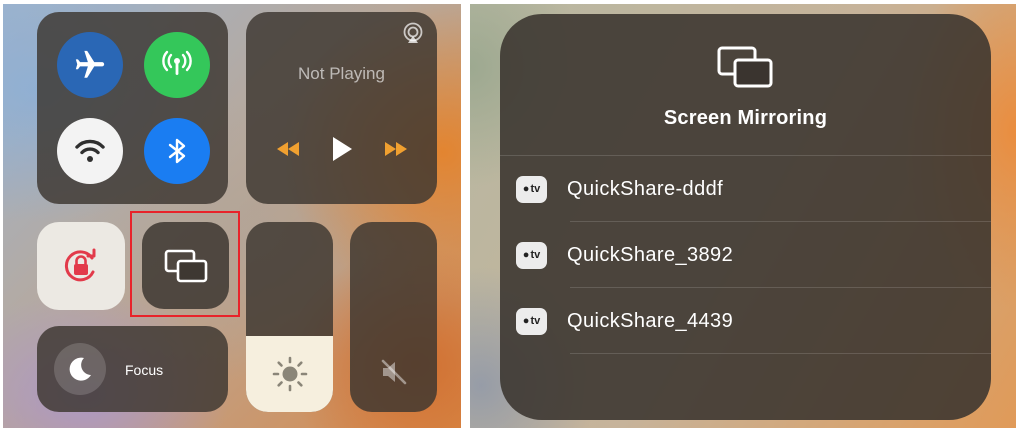 The image size is (1016, 432). I want to click on speaker-muted-icon, so click(393, 372).